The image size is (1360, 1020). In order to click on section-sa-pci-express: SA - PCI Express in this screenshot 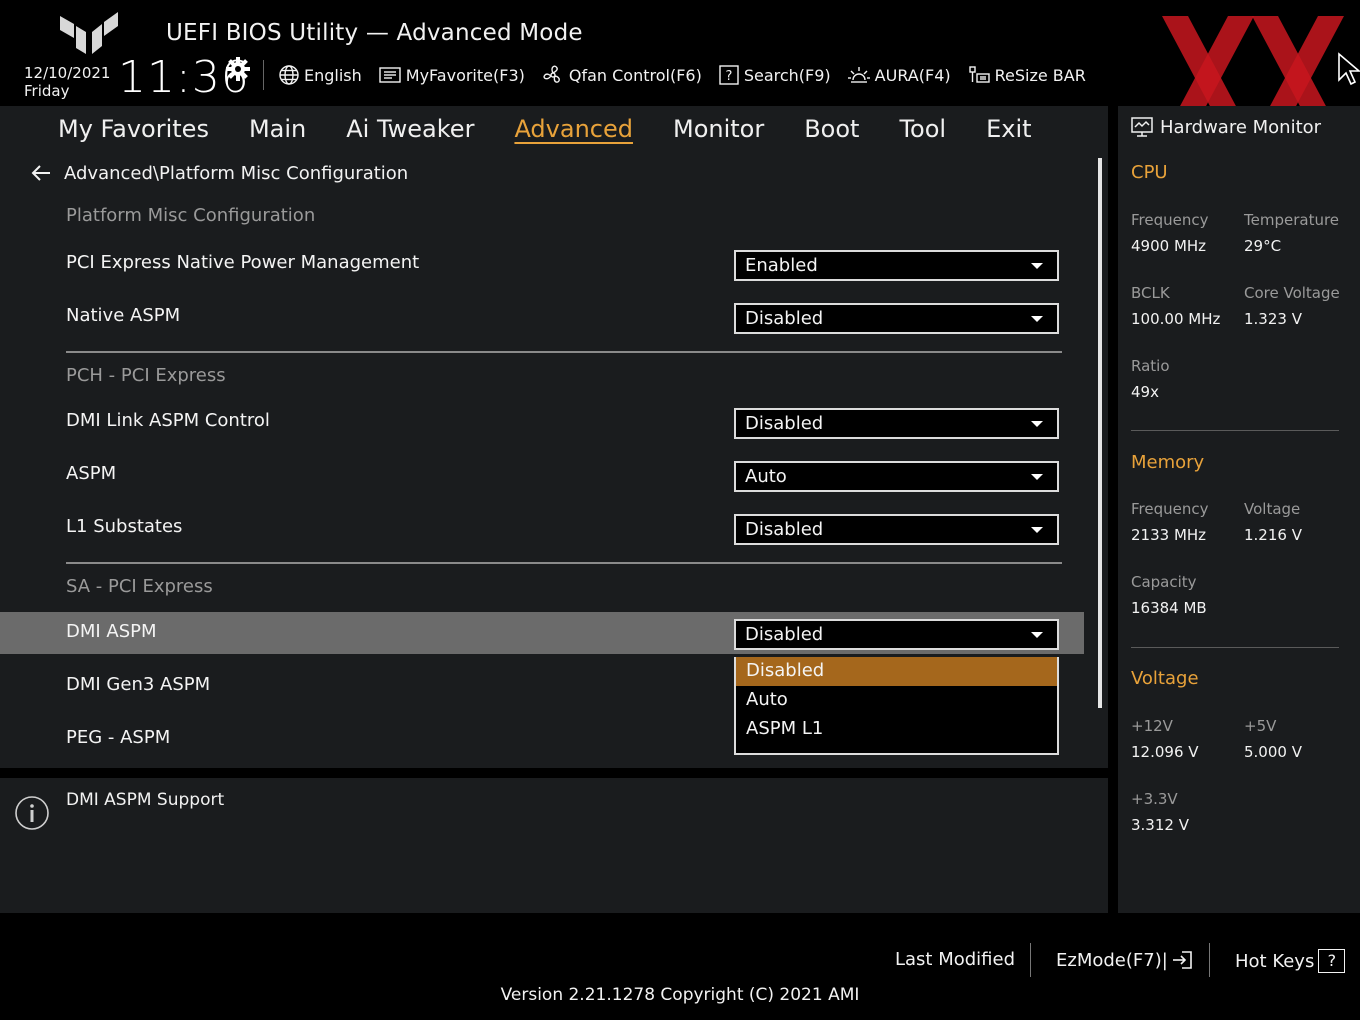, I will do `click(139, 586)`.